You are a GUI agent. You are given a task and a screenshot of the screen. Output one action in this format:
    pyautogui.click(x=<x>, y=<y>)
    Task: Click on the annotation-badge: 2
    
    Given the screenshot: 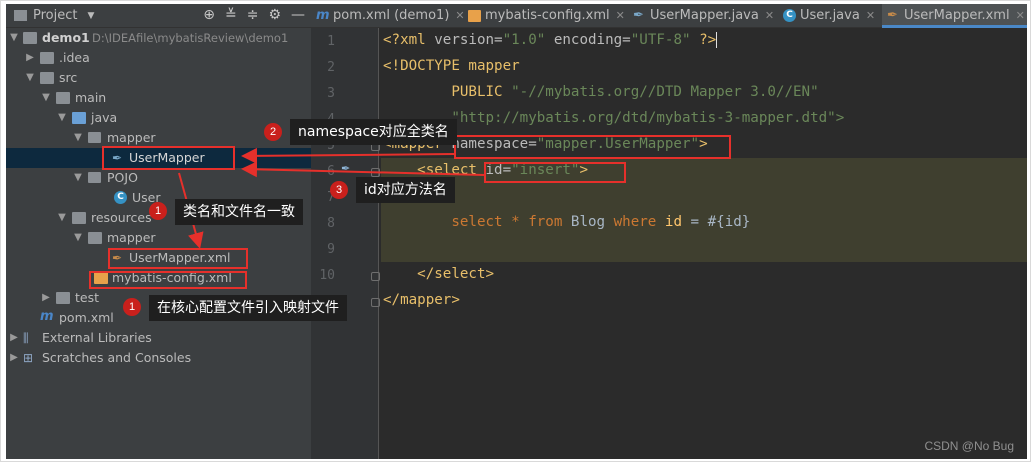 What is the action you would take?
    pyautogui.click(x=273, y=132)
    